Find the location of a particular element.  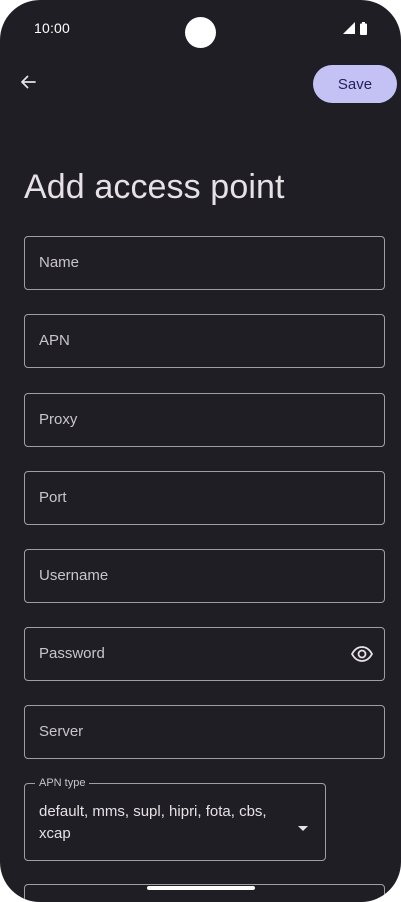

apn-field-label: APN is located at coordinates (54, 340).